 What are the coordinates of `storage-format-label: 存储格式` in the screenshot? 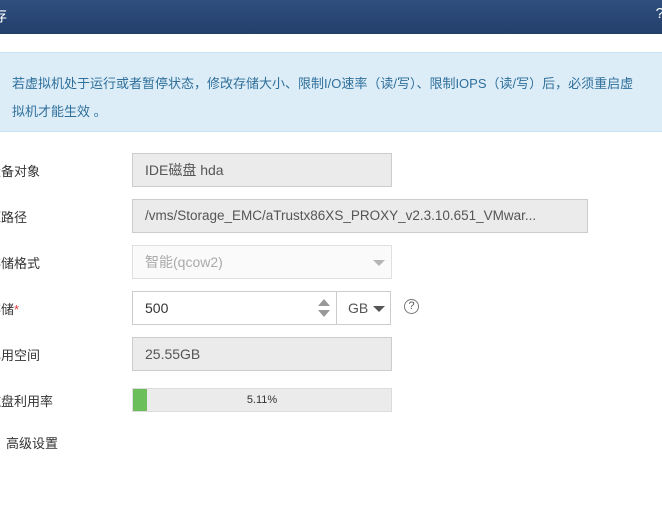 It's located at (20, 263).